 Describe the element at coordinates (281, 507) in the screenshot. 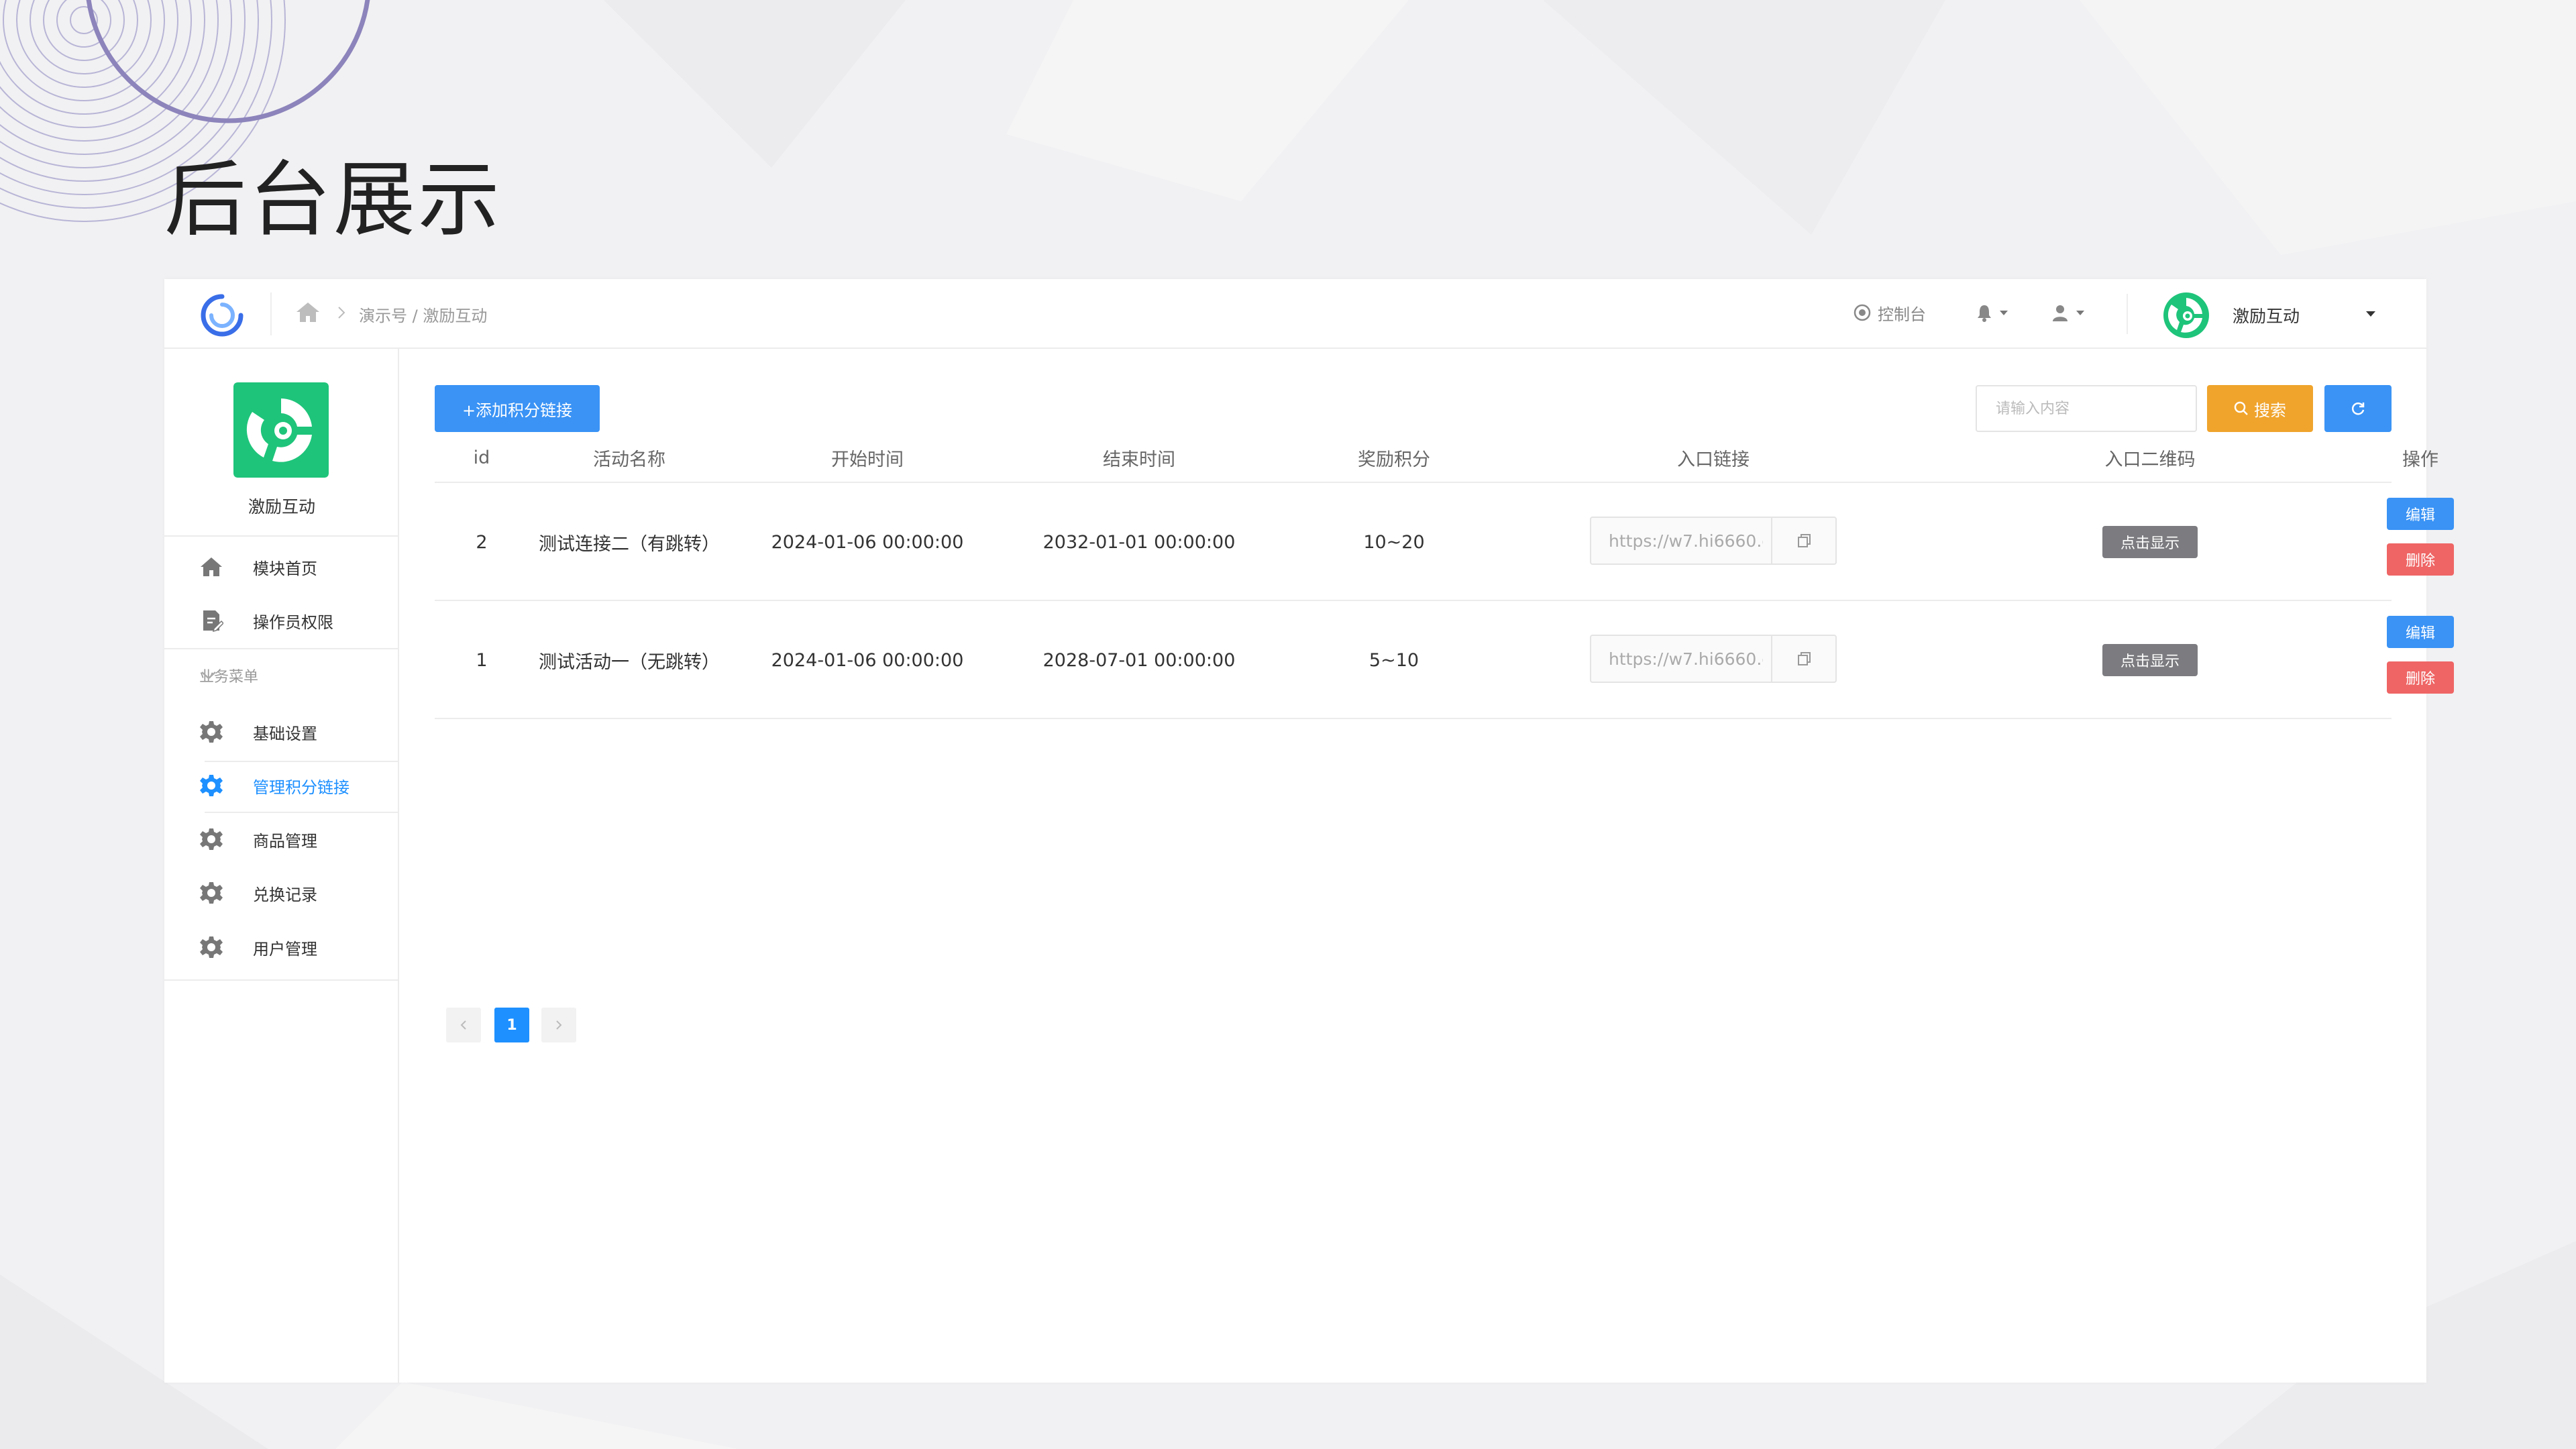

I see `module-name: 激励互动` at that location.